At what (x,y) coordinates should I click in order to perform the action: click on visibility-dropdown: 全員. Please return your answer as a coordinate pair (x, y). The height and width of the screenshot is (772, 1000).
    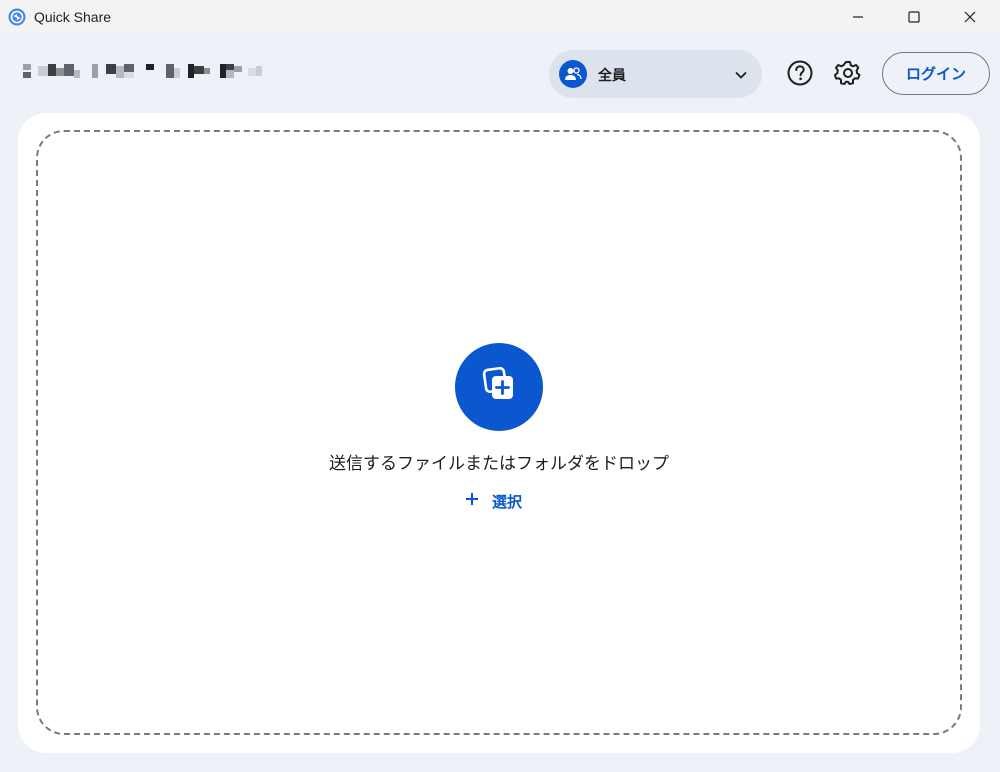
    Looking at the image, I should click on (655, 74).